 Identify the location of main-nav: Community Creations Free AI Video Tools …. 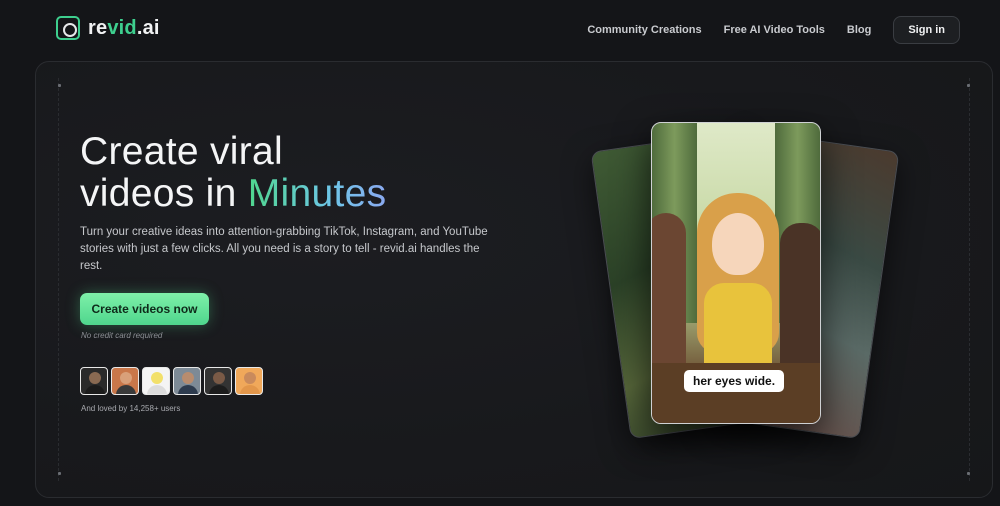
(762, 30).